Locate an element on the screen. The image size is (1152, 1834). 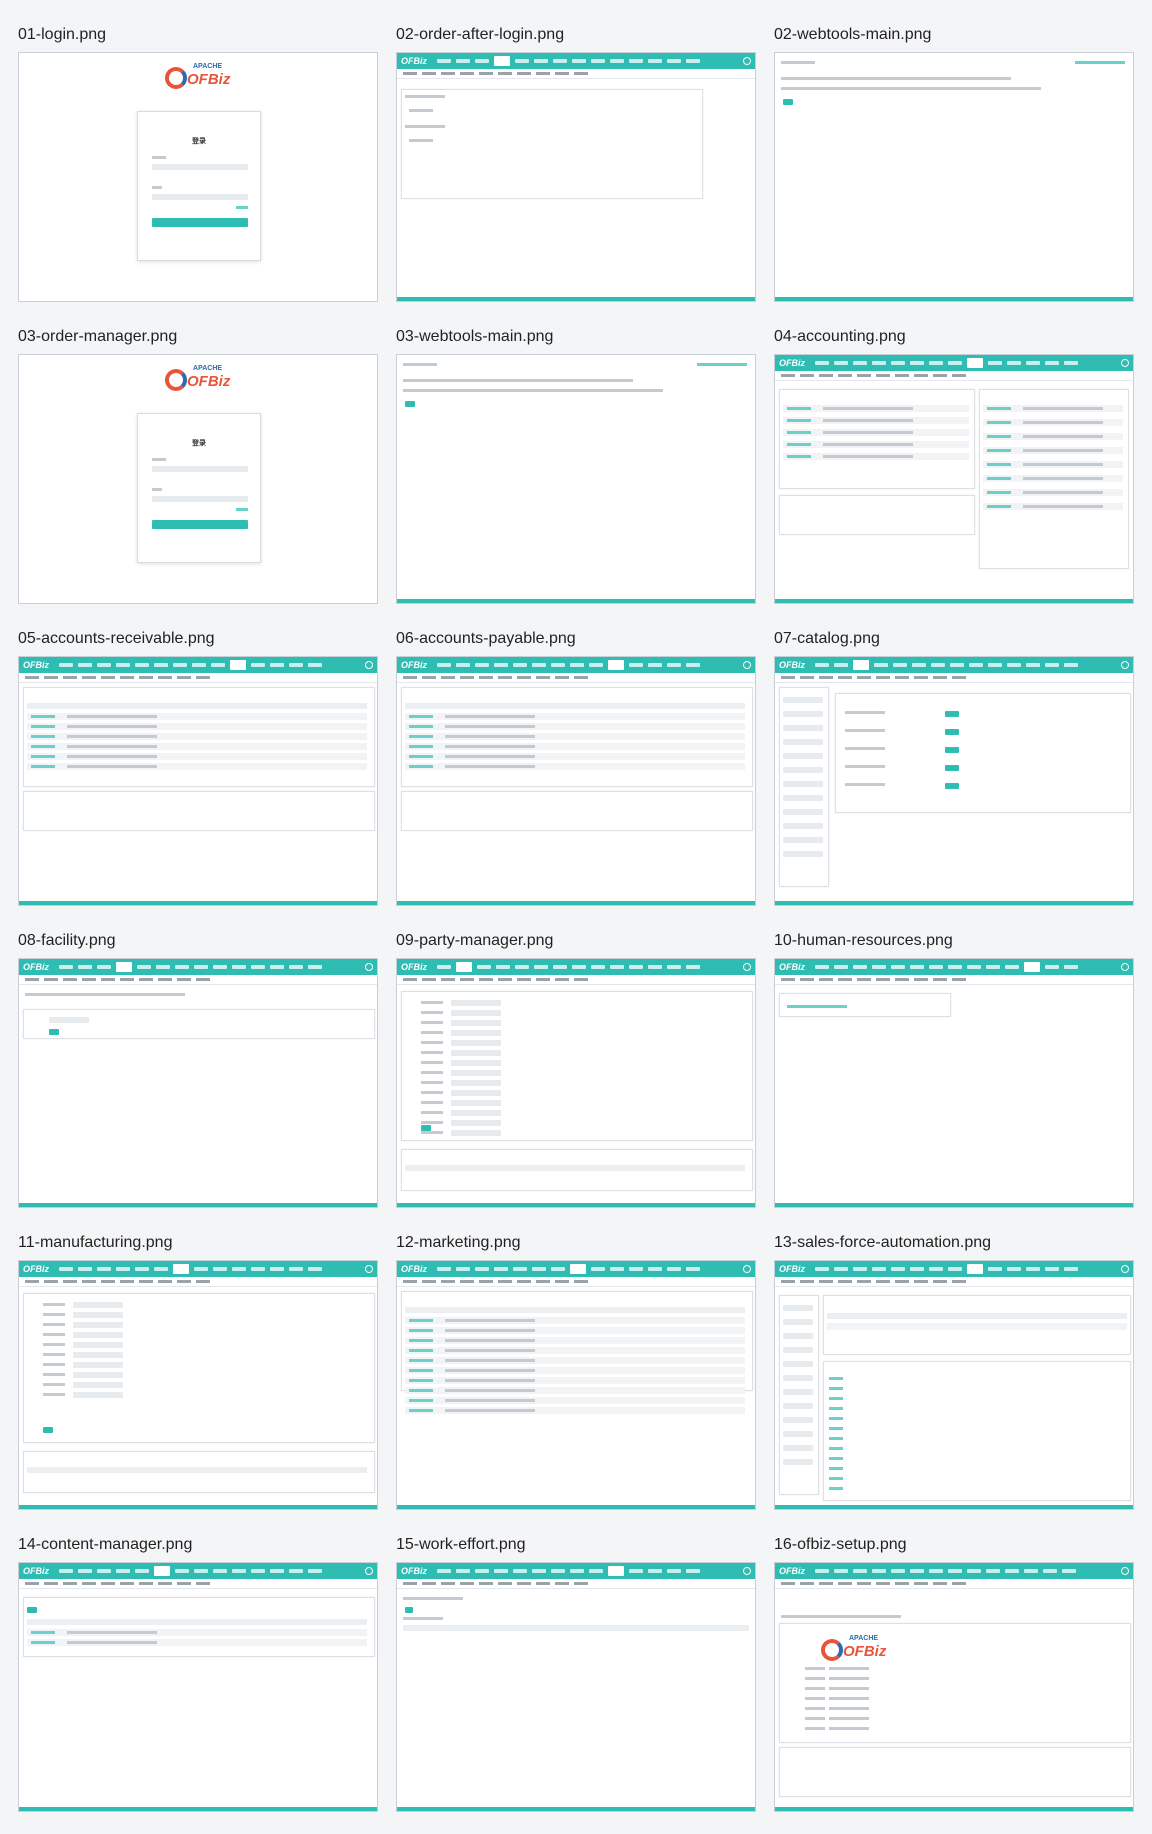
create-button is located at coordinates (32, 1610).